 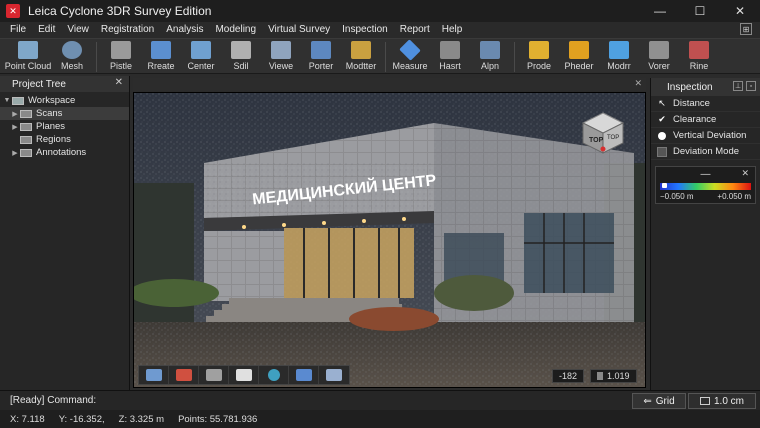 I want to click on hasrt-button: Hasrt, so click(x=450, y=57).